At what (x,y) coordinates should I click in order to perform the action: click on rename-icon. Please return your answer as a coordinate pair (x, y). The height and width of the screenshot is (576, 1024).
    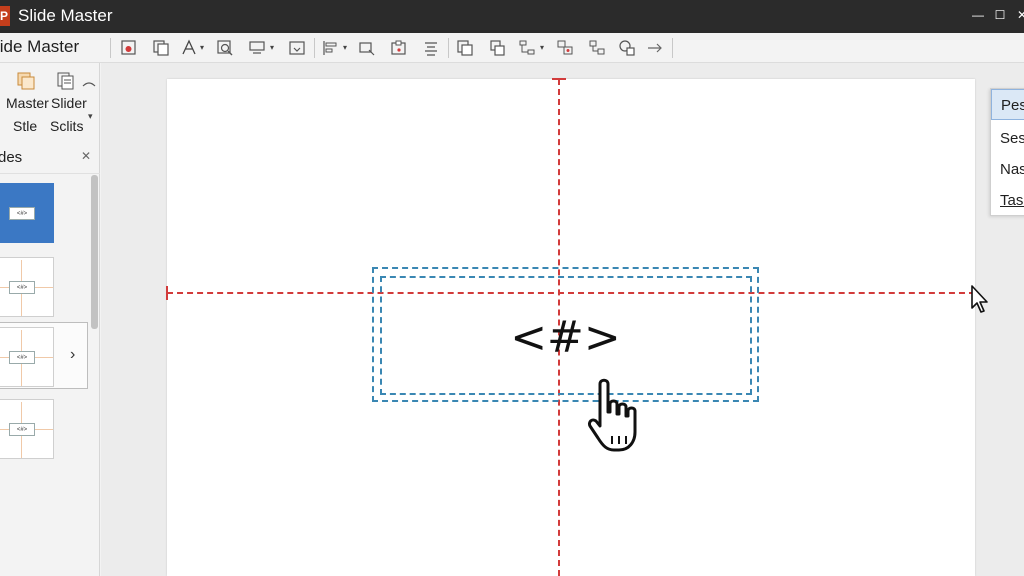
    Looking at the image, I should click on (297, 48).